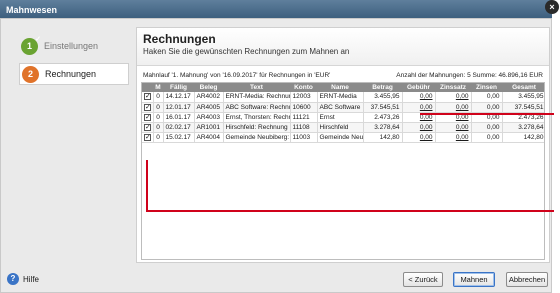 The image size is (560, 293). I want to click on cell-text: Hirschfeld: Rechnung Nr., so click(257, 127).